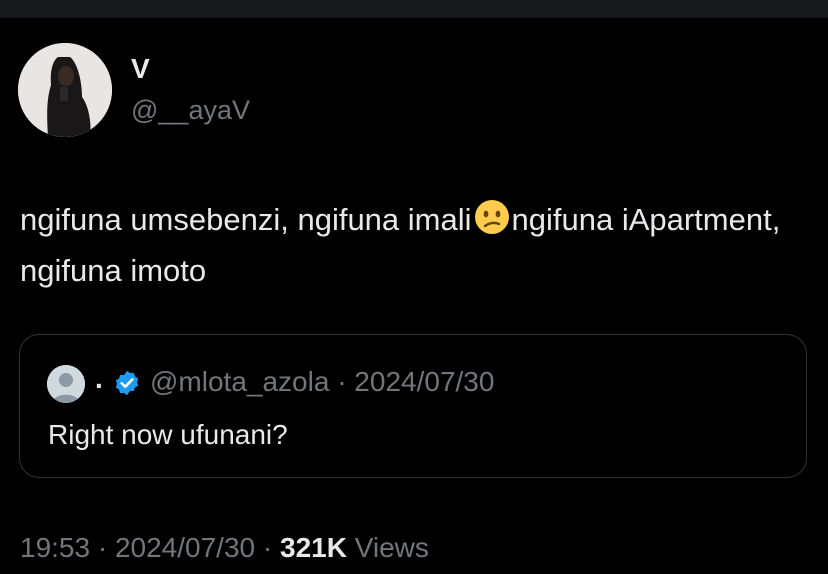  What do you see at coordinates (424, 381) in the screenshot?
I see `quoted-date: 2024/07/30` at bounding box center [424, 381].